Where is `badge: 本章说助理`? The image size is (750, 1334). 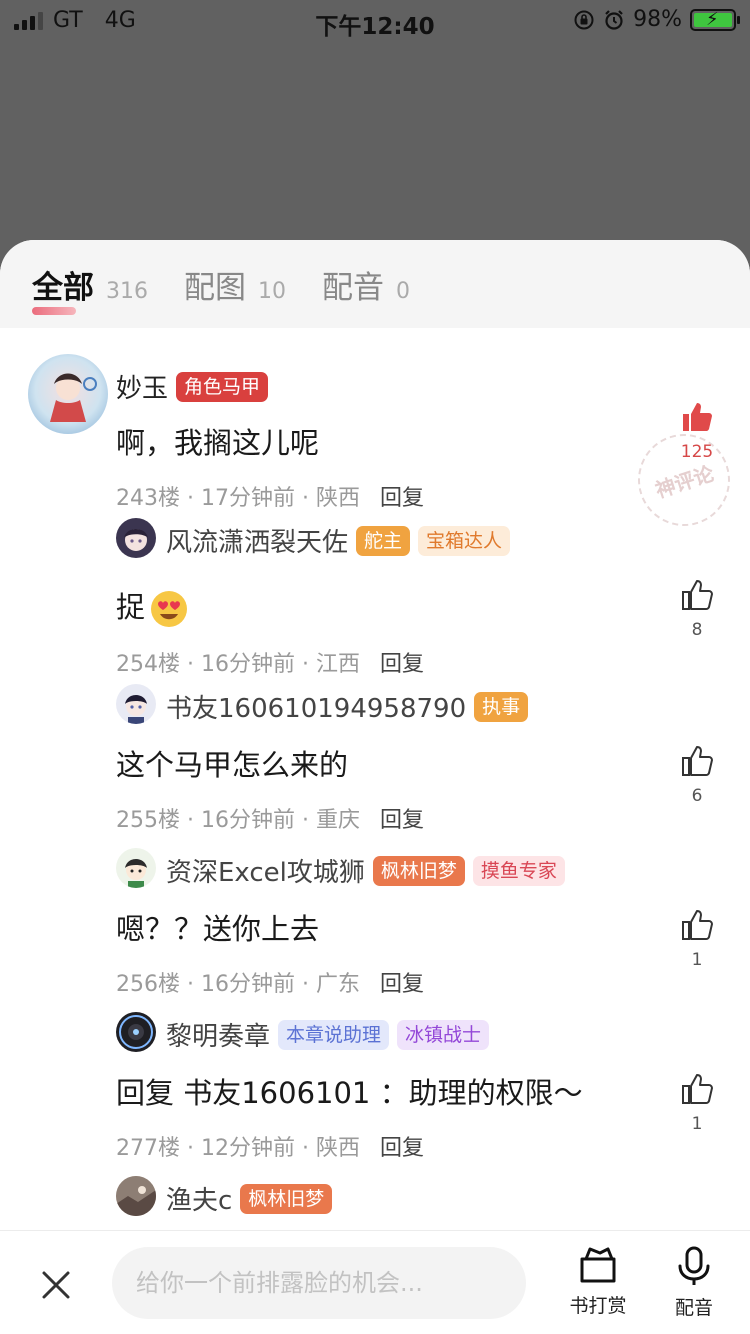
badge: 本章说助理 is located at coordinates (334, 1034).